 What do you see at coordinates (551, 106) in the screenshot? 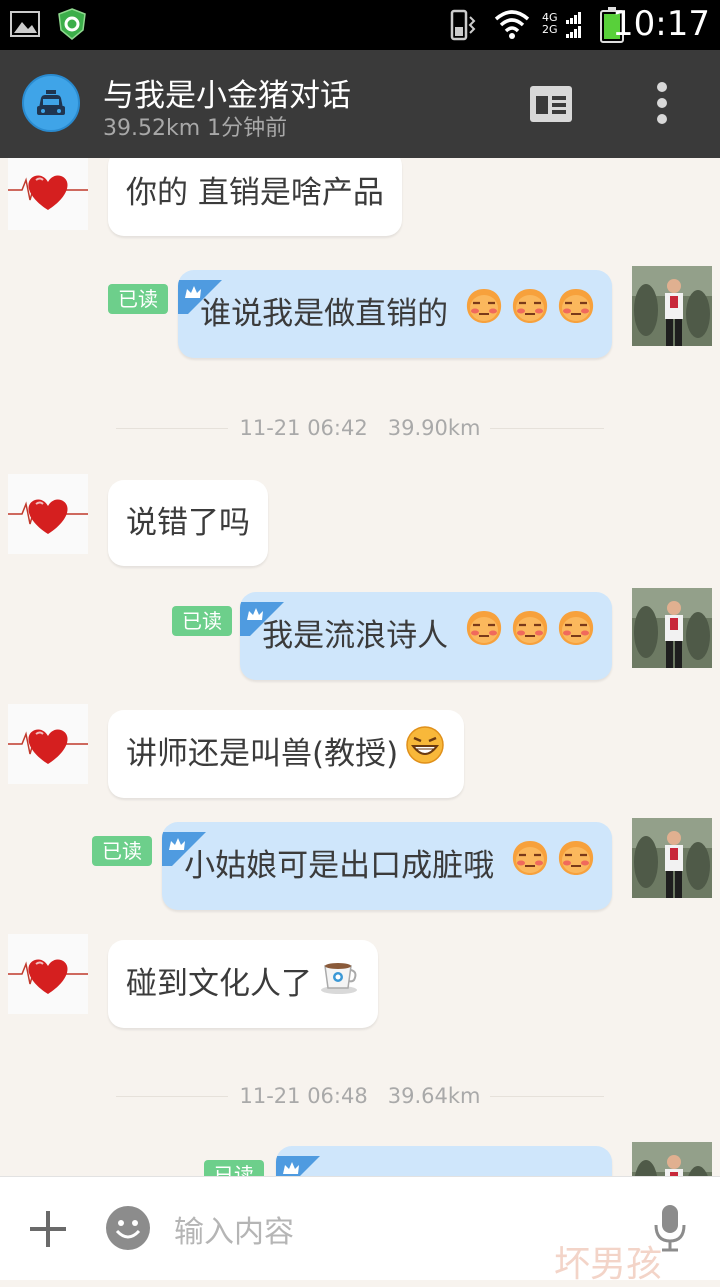
I see `profile-card-icon` at bounding box center [551, 106].